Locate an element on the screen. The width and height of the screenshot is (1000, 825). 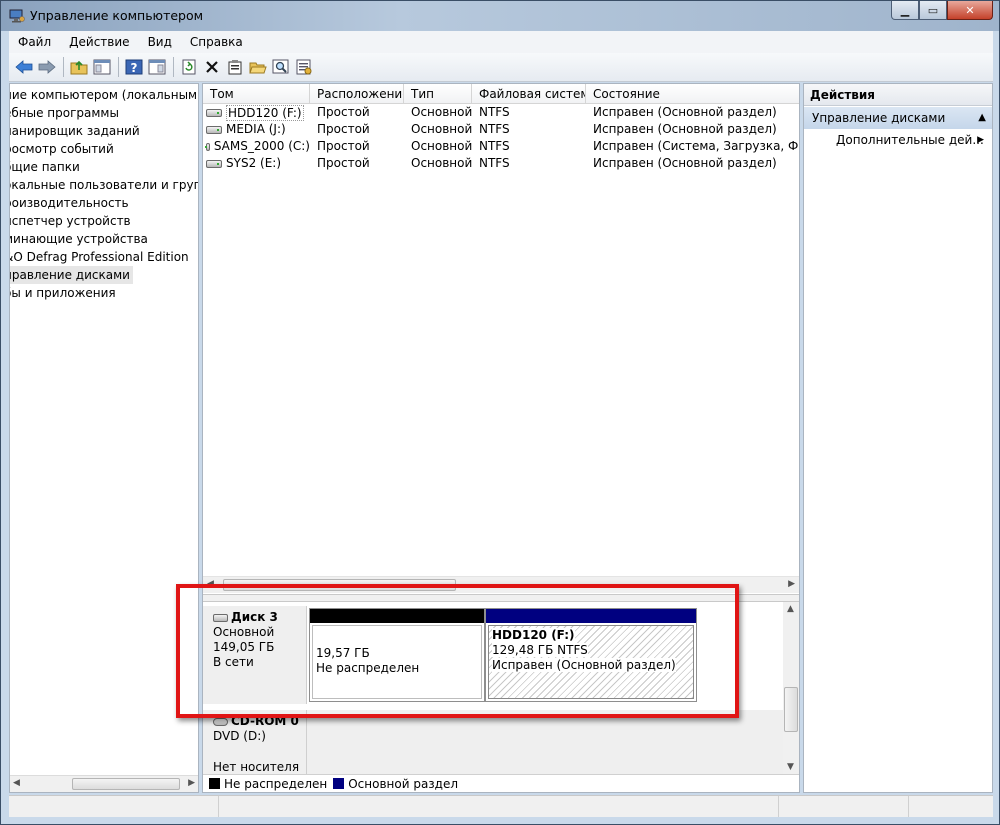
maximize-button: ▭ is located at coordinates (933, 10).